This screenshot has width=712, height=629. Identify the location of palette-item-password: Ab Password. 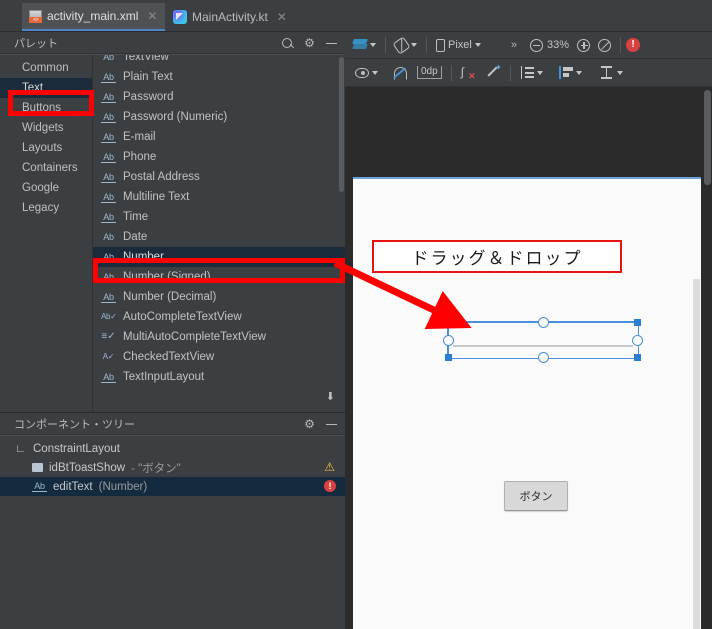
(219, 97).